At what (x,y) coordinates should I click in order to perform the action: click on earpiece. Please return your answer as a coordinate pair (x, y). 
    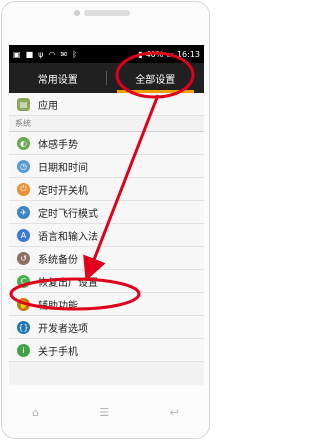
    Looking at the image, I should click on (107, 13).